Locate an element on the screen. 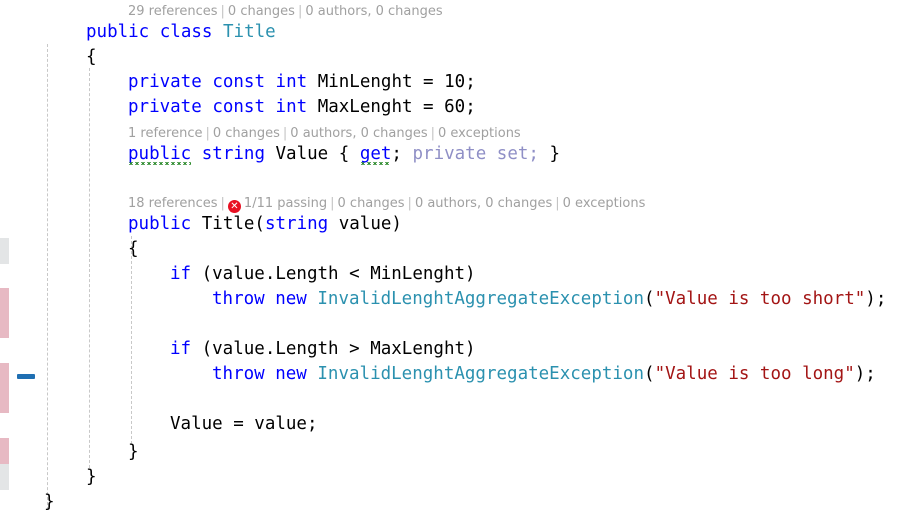  code-line: private const int MaxLenght = 60; is located at coordinates (302, 107).